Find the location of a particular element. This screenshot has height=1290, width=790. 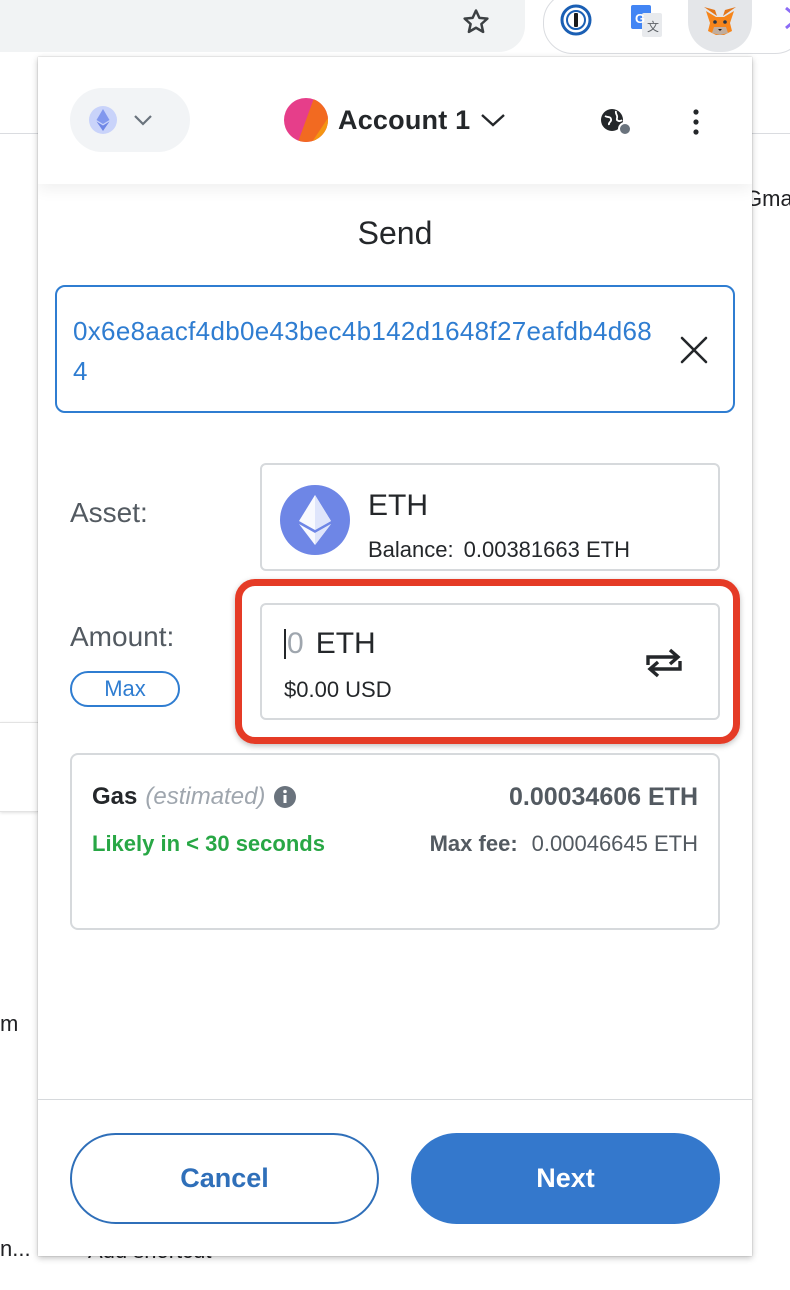

gas-label: Gas is located at coordinates (115, 796).